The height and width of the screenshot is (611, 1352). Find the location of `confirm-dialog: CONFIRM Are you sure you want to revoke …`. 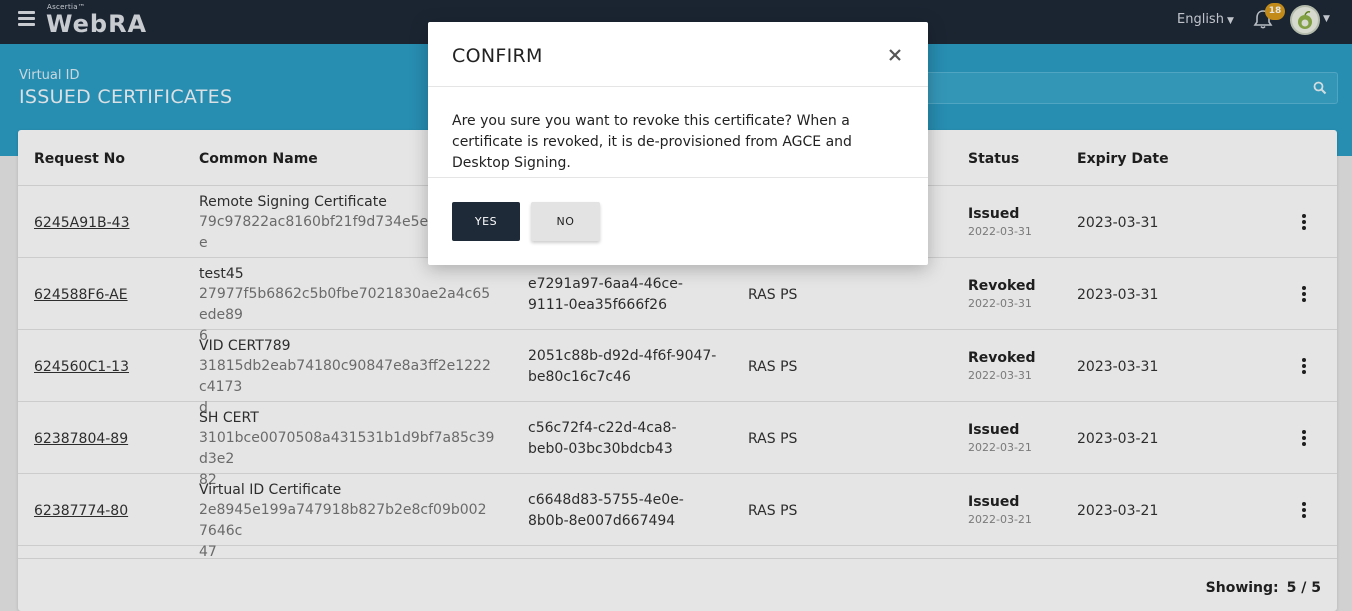

confirm-dialog: CONFIRM Are you sure you want to revoke … is located at coordinates (678, 143).